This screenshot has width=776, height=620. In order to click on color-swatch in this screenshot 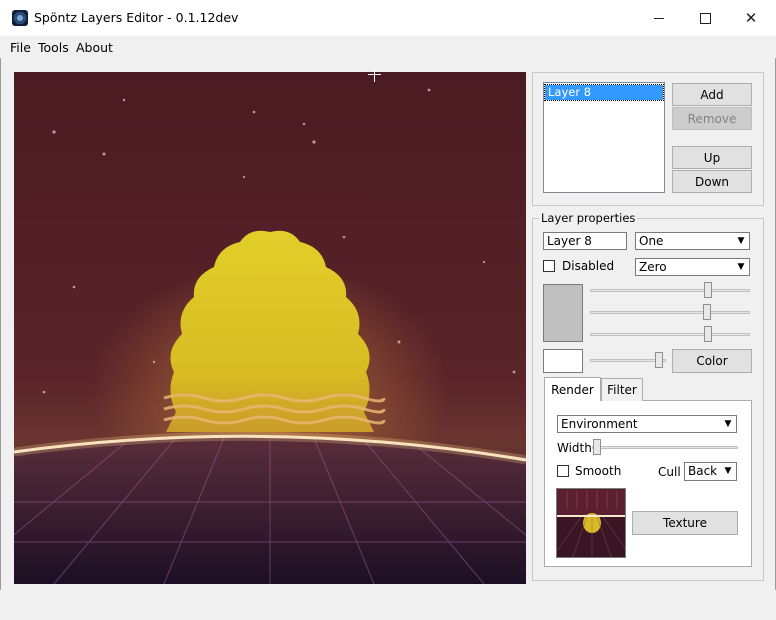, I will do `click(563, 313)`.